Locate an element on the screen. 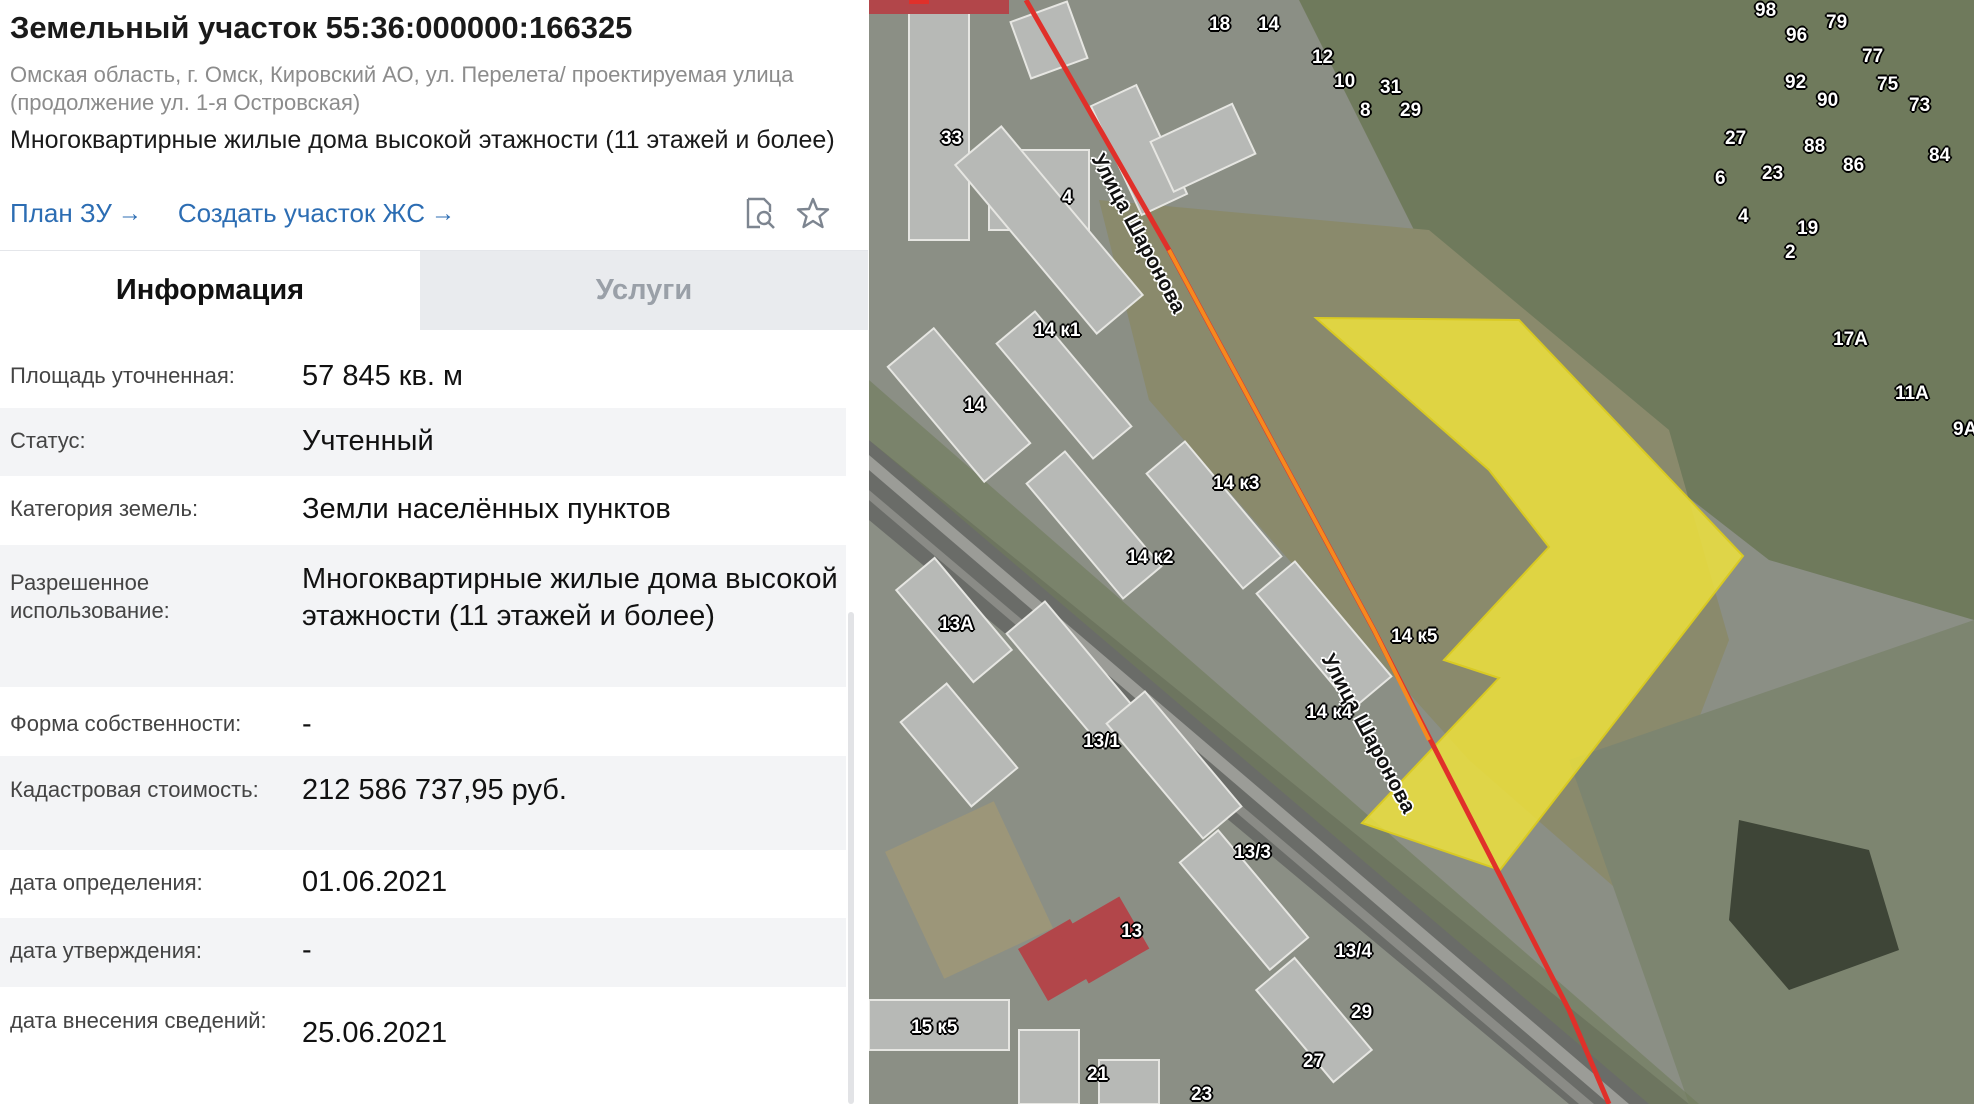 The width and height of the screenshot is (1974, 1104). house-number: 10 is located at coordinates (1345, 81).